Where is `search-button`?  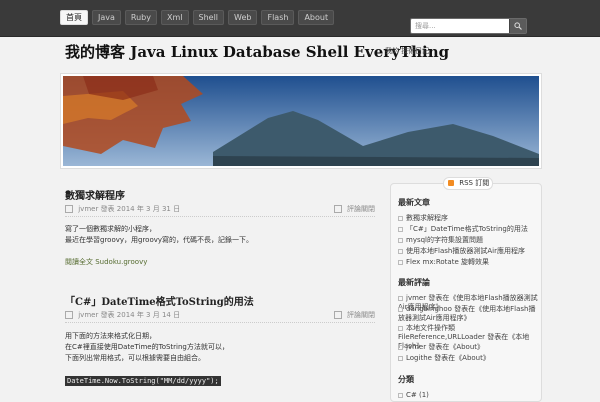
search-button is located at coordinates (517, 26).